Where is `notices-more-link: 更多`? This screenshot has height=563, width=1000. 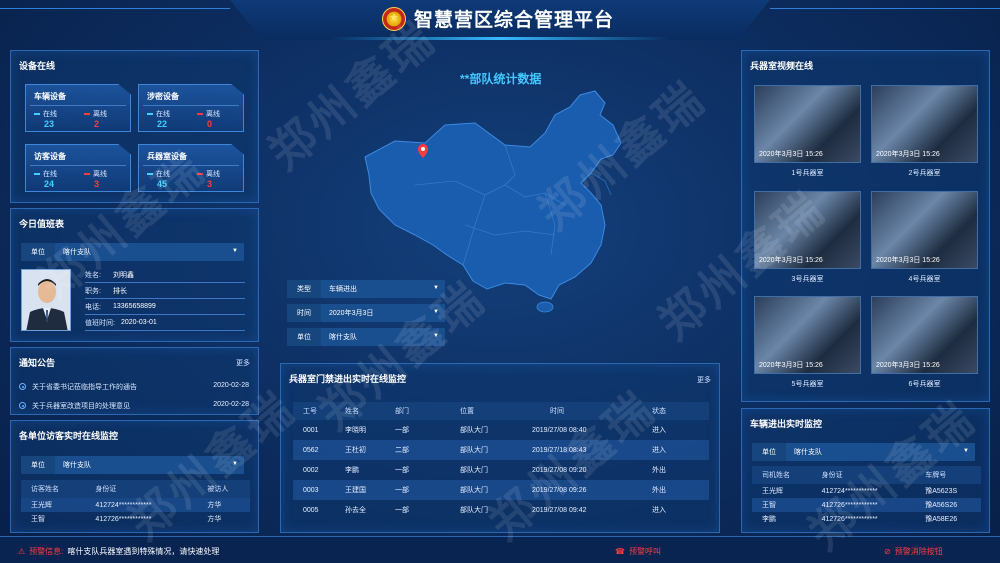
notices-more-link: 更多 is located at coordinates (243, 363).